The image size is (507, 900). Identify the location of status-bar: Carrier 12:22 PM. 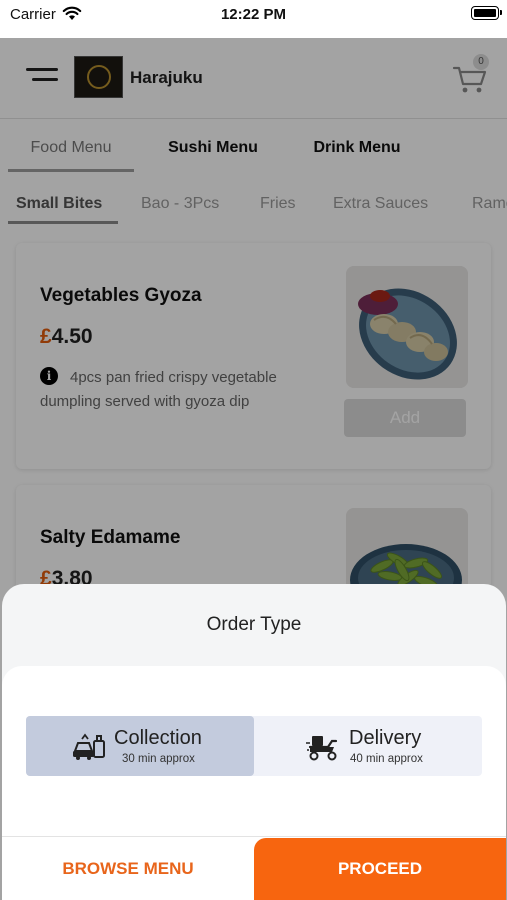
(253, 19).